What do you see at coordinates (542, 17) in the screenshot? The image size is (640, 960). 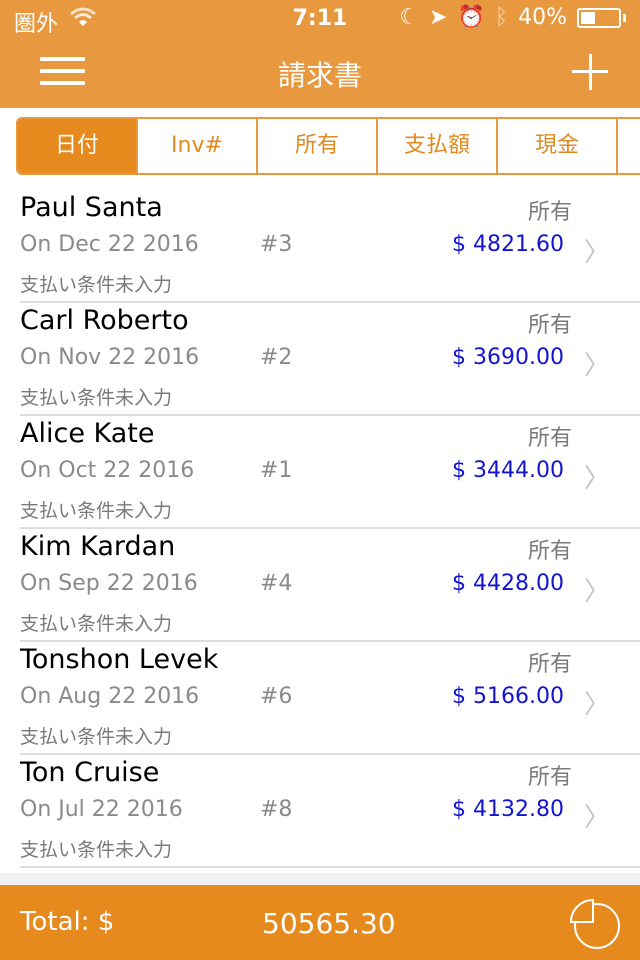 I see `battery-percent: 40%` at bounding box center [542, 17].